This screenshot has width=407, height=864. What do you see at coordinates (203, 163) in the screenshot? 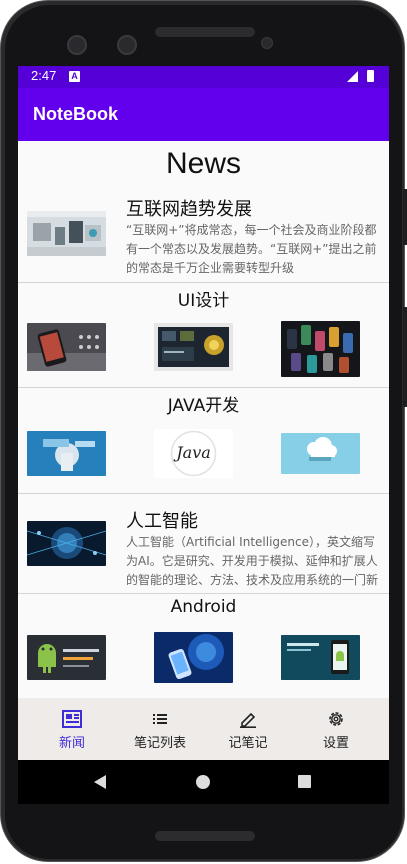
I see `page-title: News` at bounding box center [203, 163].